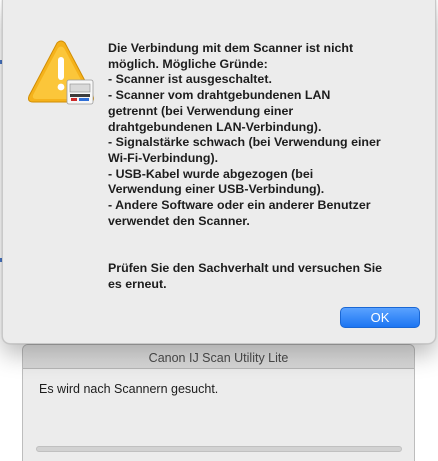 The height and width of the screenshot is (461, 438). I want to click on alert-text-line: es erneut., so click(137, 283).